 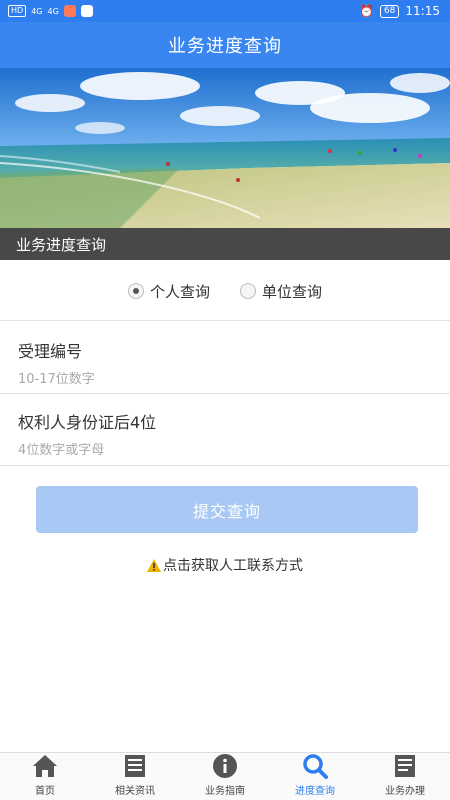 I want to click on id-last4-input, so click(x=218, y=450).